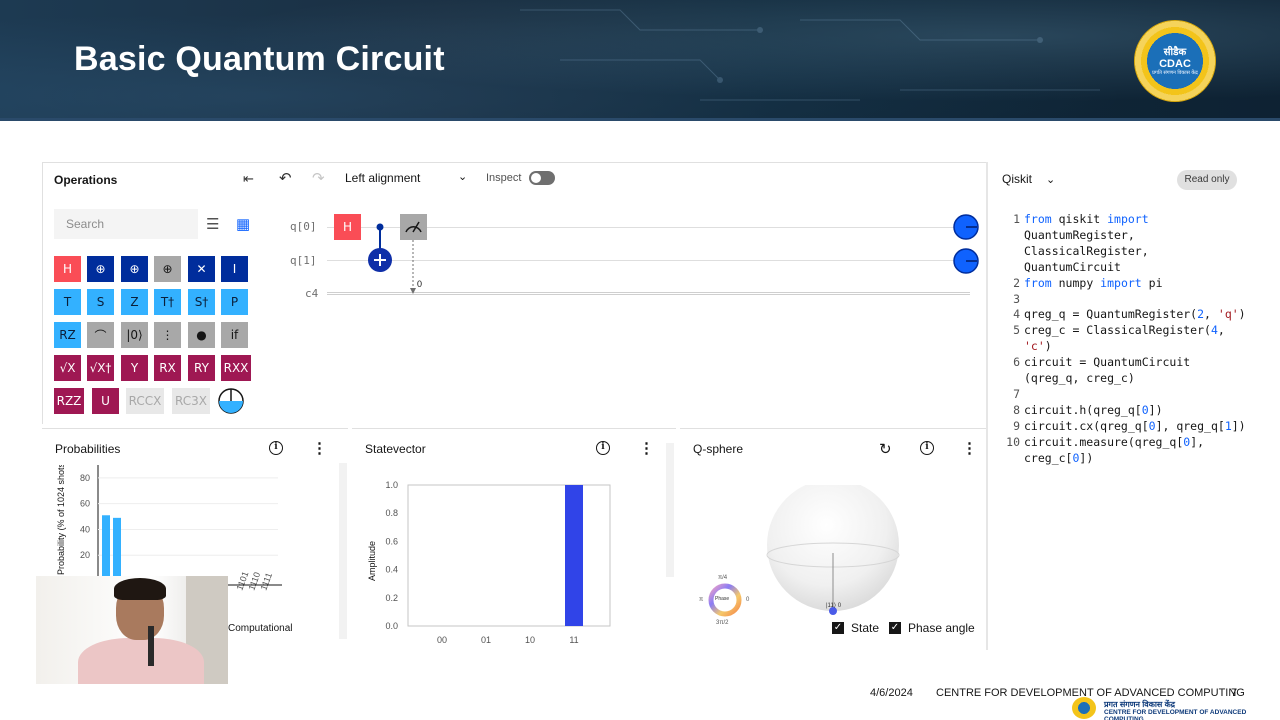 The height and width of the screenshot is (720, 1280). I want to click on probability-gauge-button, so click(231, 401).